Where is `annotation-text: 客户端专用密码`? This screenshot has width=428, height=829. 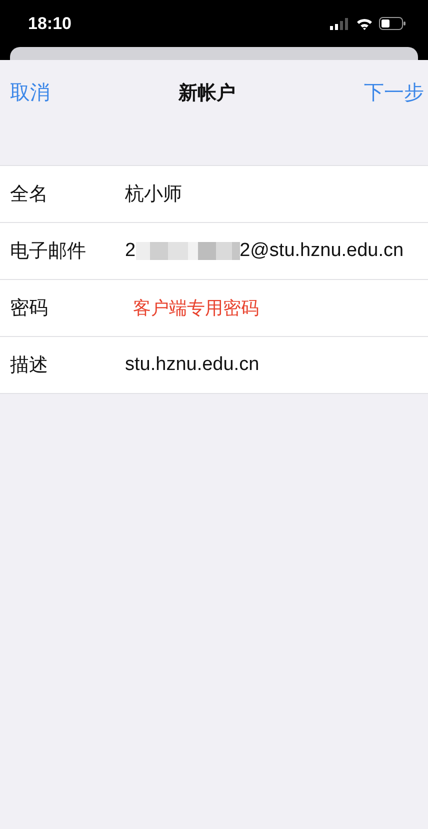 annotation-text: 客户端专用密码 is located at coordinates (196, 308).